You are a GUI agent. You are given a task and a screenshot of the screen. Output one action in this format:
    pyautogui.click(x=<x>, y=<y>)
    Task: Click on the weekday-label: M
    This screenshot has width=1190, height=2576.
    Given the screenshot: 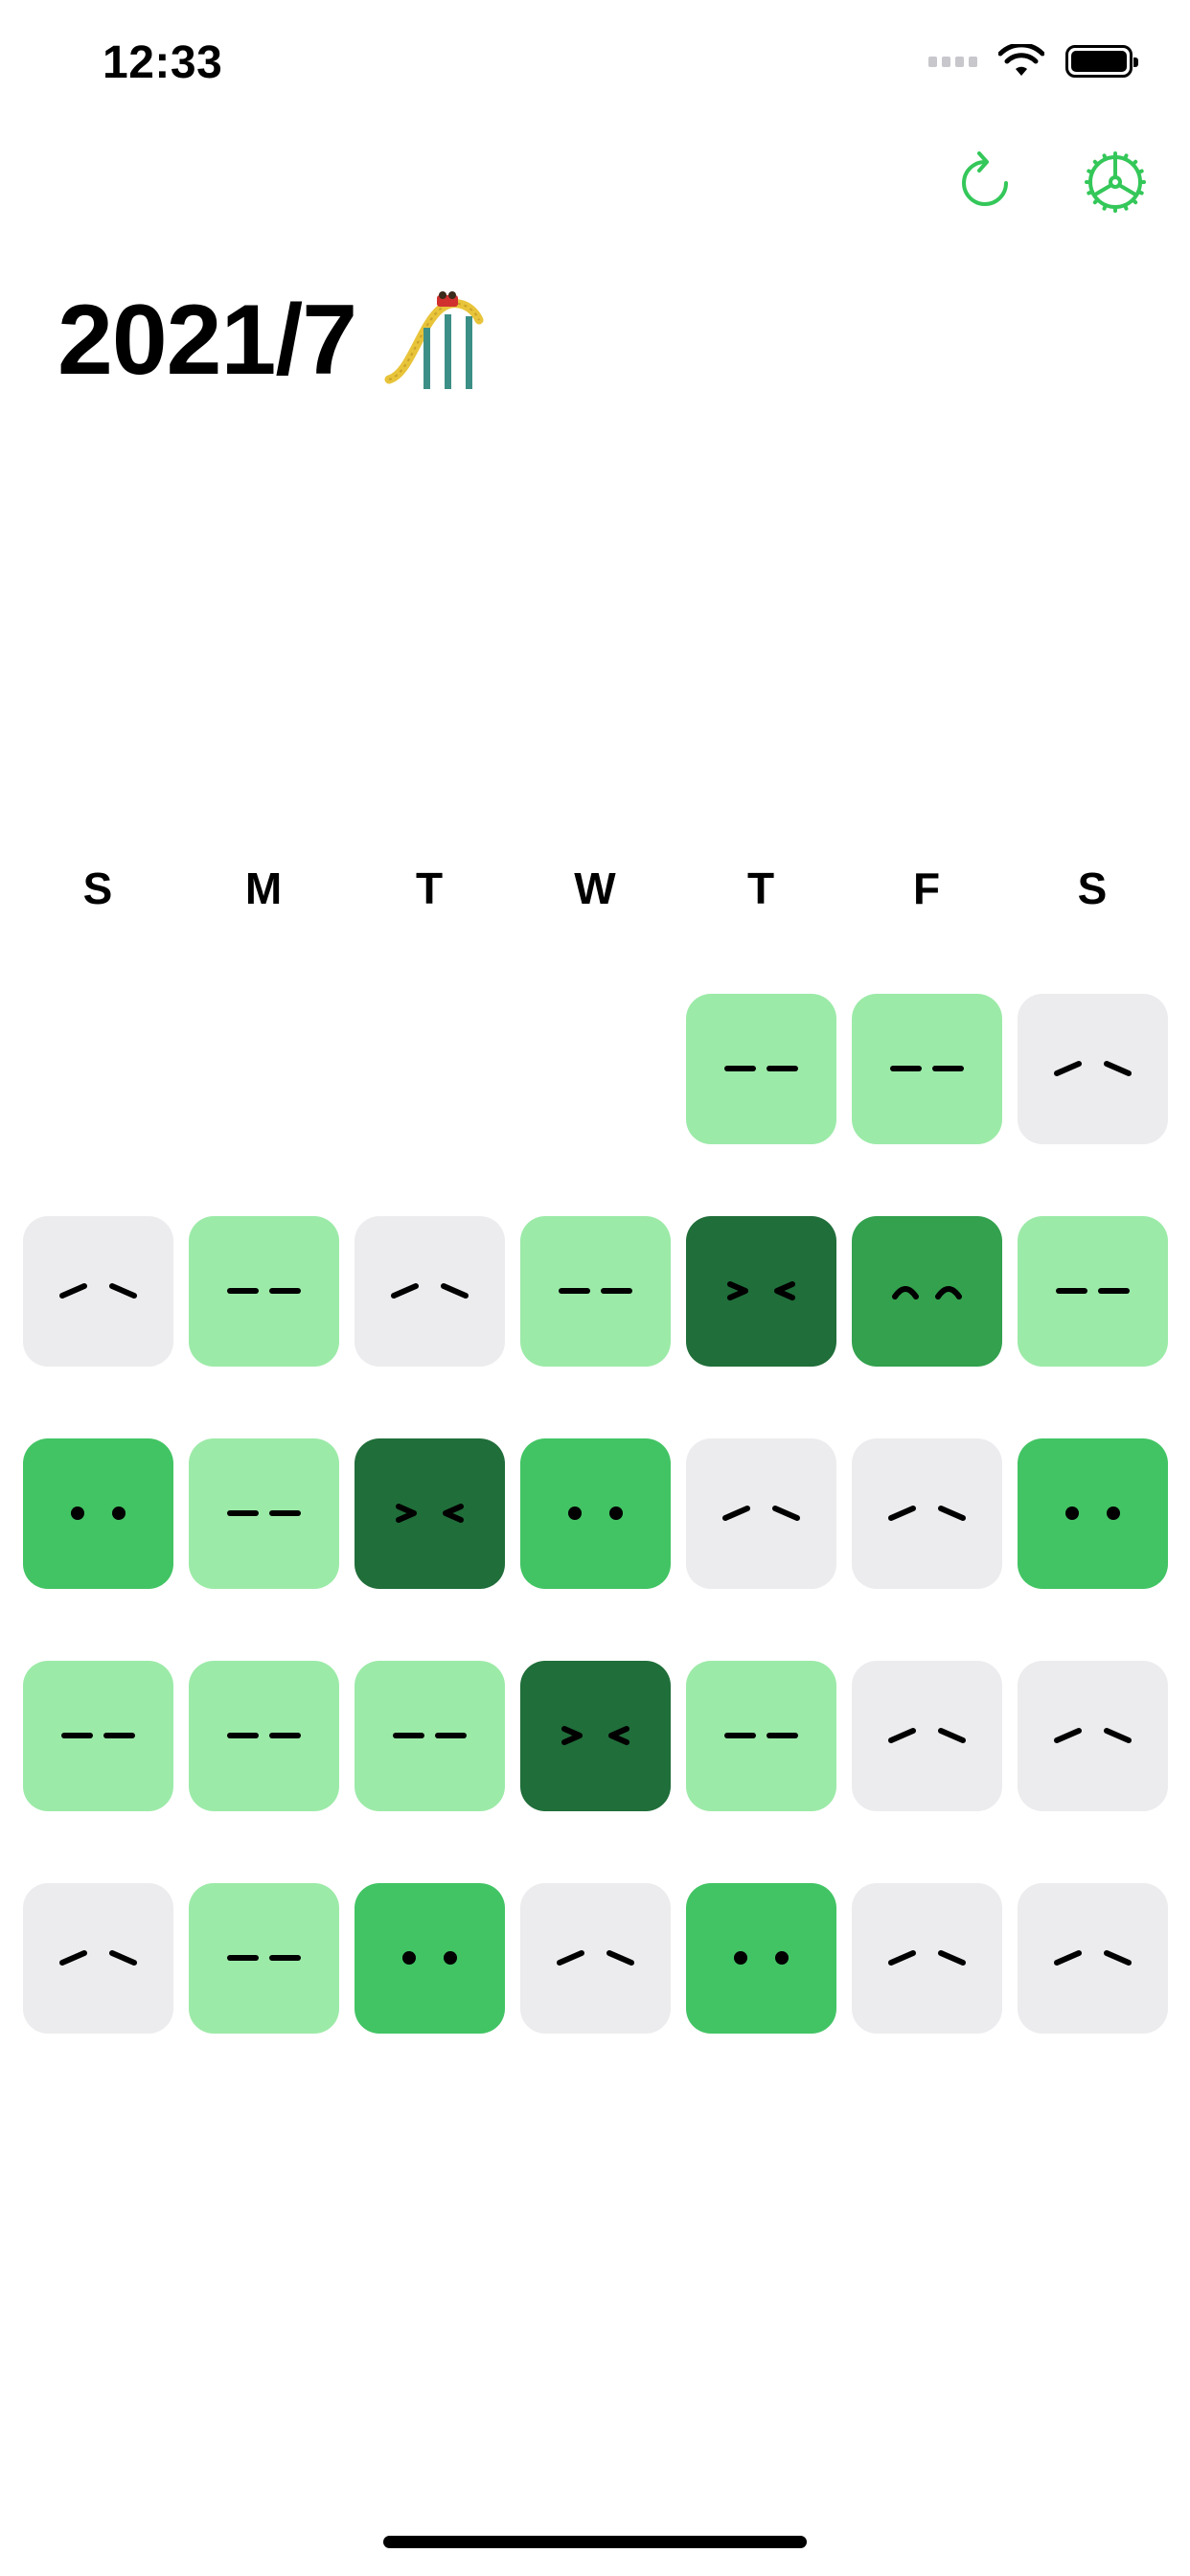 What is the action you would take?
    pyautogui.click(x=264, y=888)
    